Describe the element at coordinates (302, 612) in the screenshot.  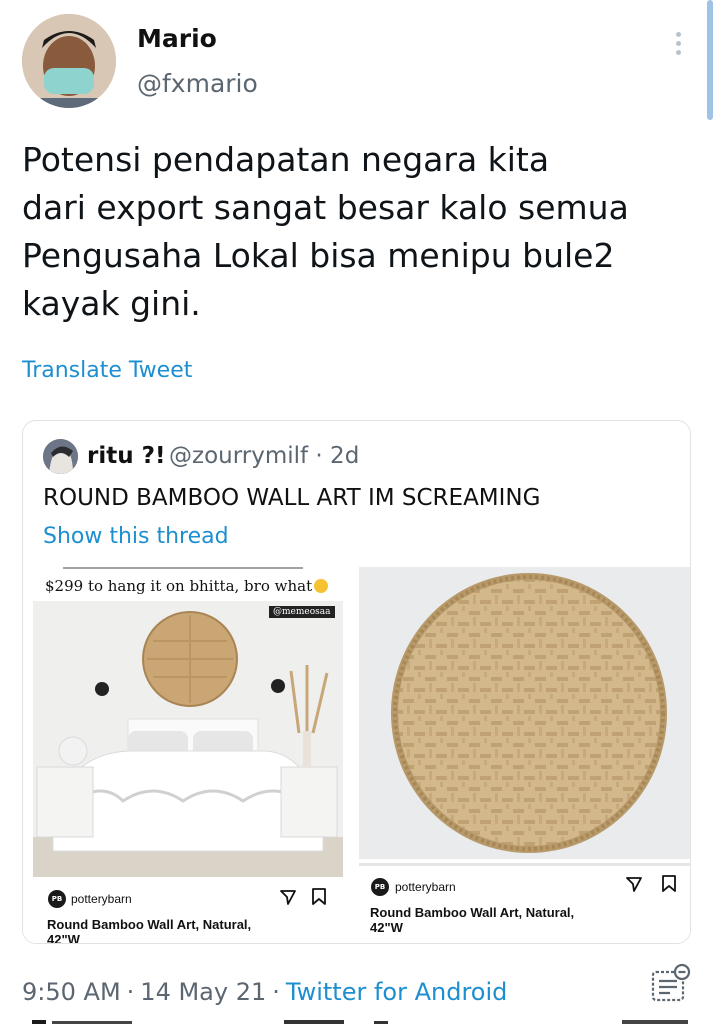
I see `watermark: @memeosaa` at that location.